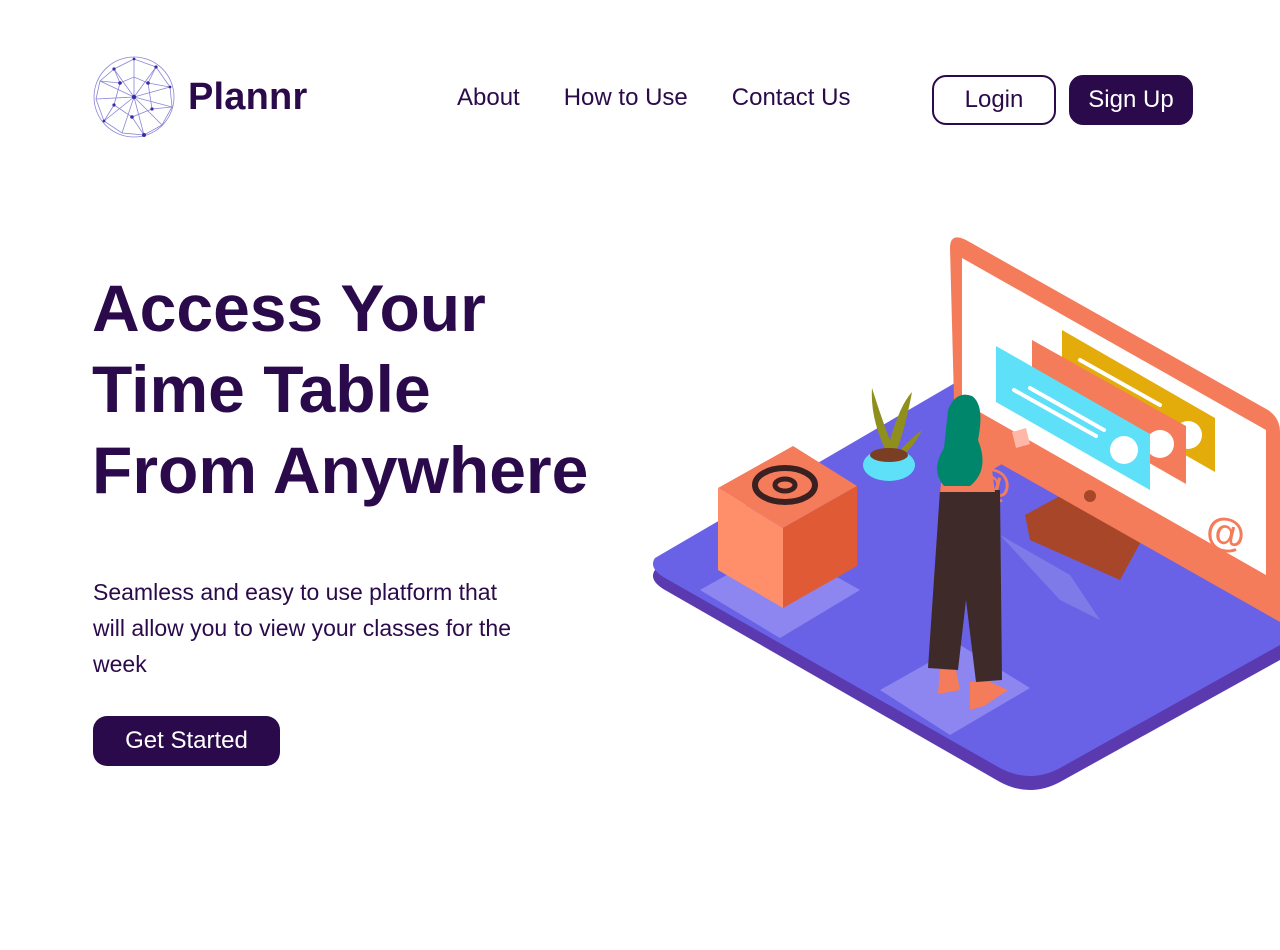 The image size is (1280, 950). I want to click on at-sign-icon: @, so click(1225, 533).